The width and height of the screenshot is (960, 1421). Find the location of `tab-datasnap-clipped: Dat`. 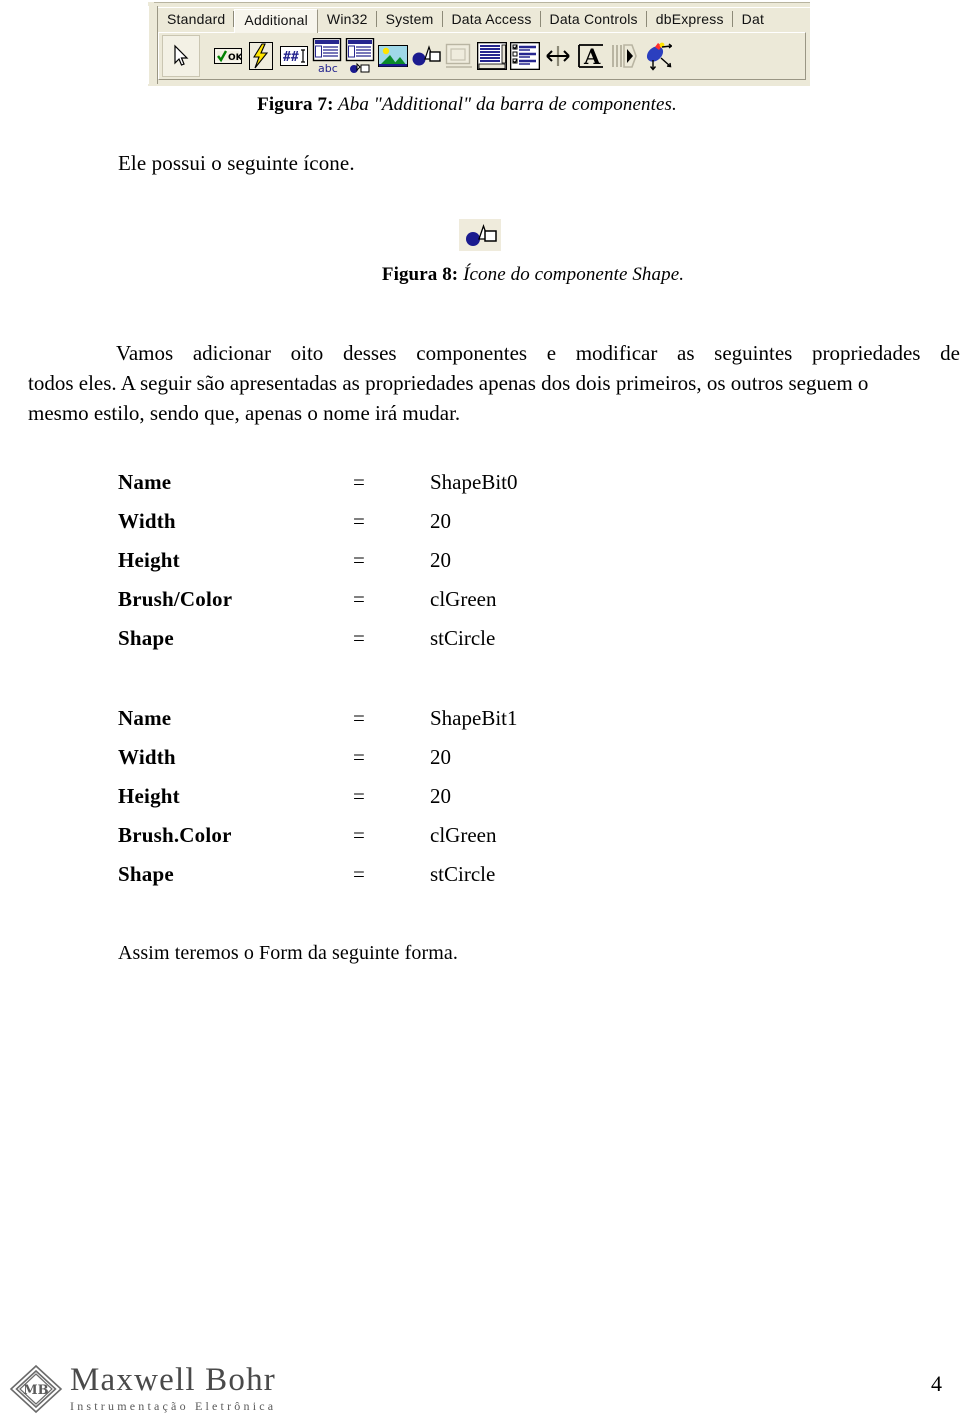

tab-datasnap-clipped: Dat is located at coordinates (748, 20).